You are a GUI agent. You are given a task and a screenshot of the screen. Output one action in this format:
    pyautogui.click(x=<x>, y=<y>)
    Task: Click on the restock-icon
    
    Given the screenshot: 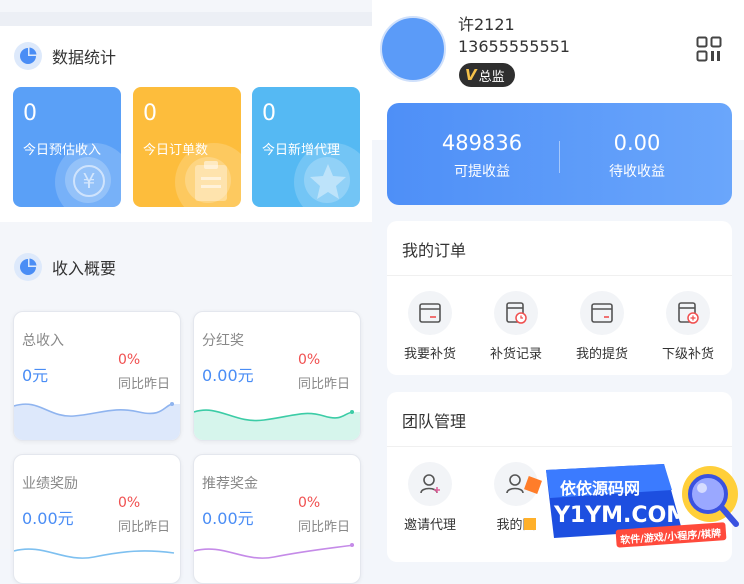 What is the action you would take?
    pyautogui.click(x=430, y=313)
    